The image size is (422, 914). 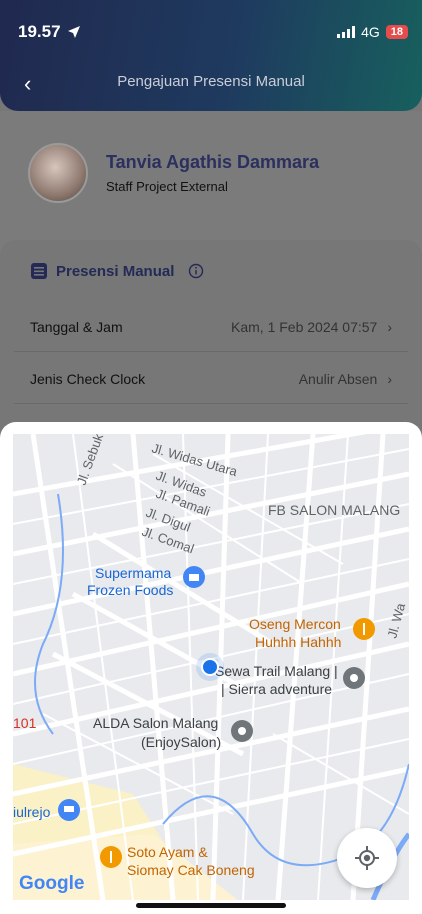 I want to click on section-title: Presensi Manual, so click(x=115, y=271).